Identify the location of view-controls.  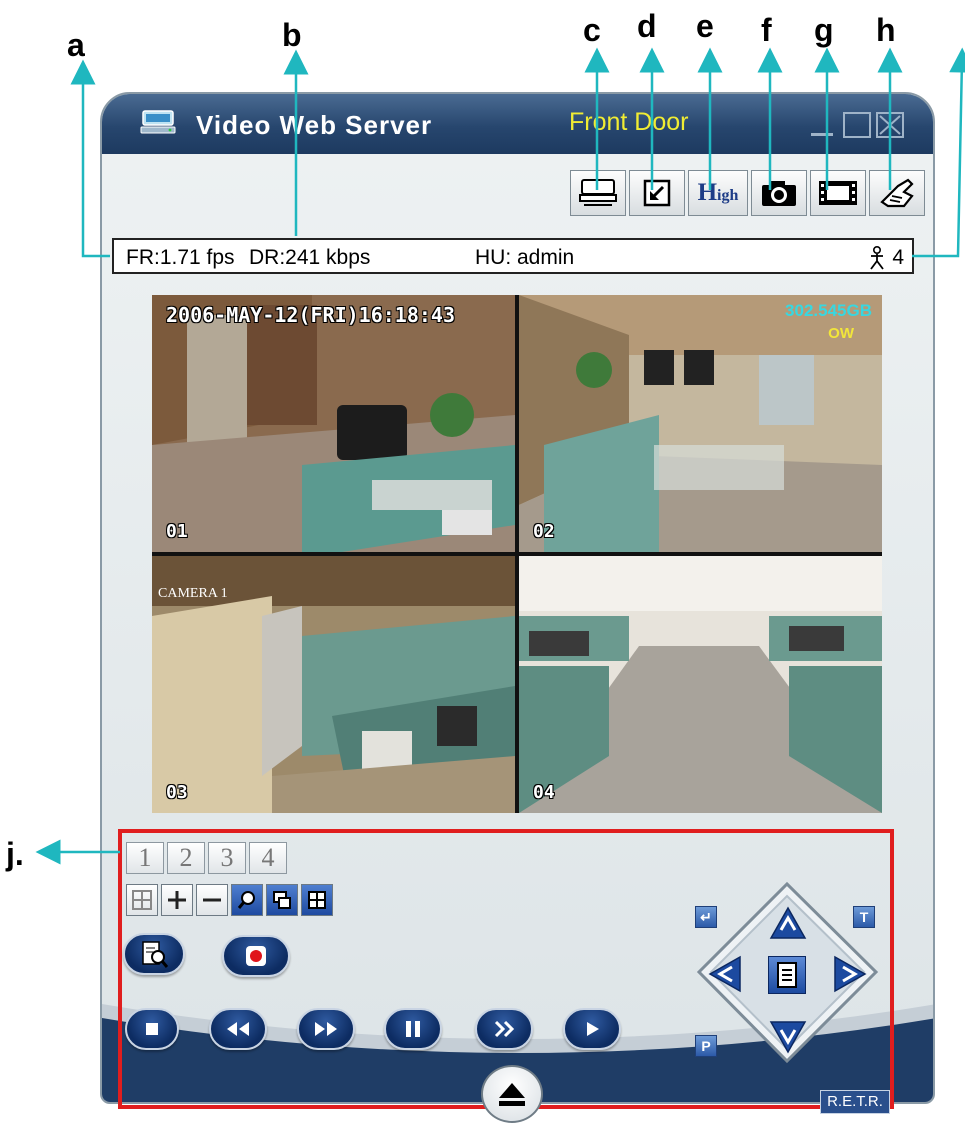
(229, 900).